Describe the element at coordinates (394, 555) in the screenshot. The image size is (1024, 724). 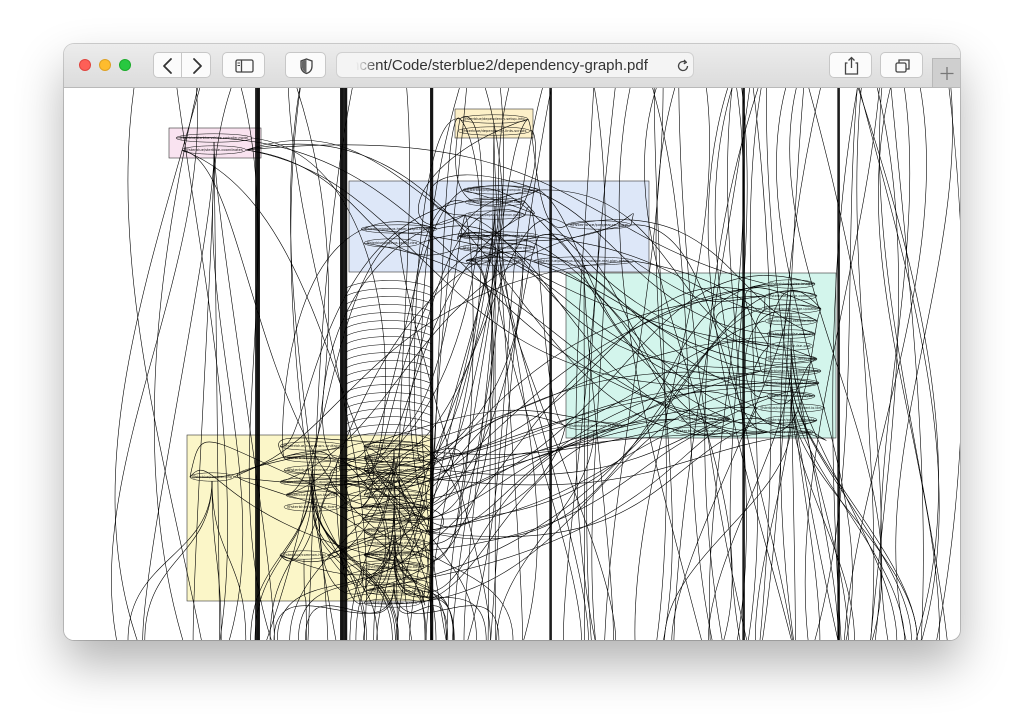
I see `node-label: @sterblue/common-prisma` at that location.